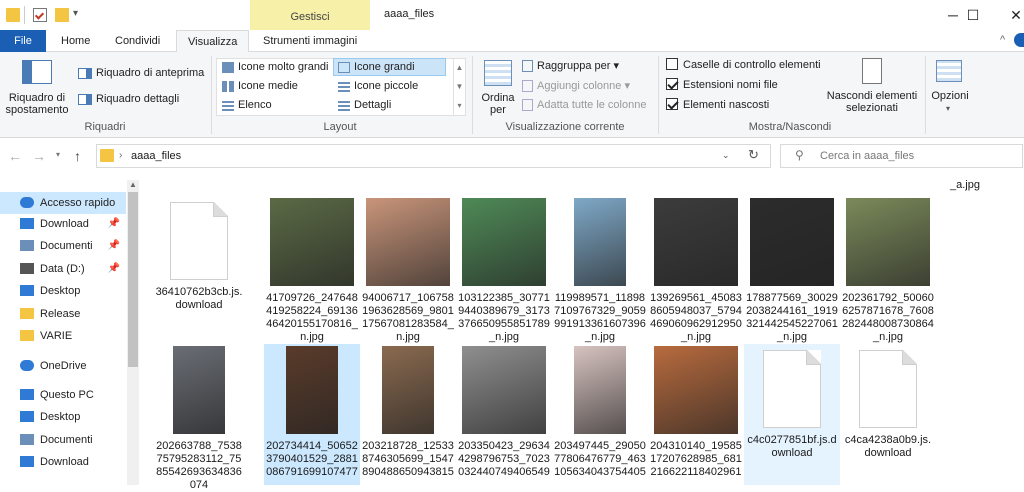 This screenshot has width=1024, height=492. I want to click on hidden-items-toggle: Elementi nascosti, so click(717, 104).